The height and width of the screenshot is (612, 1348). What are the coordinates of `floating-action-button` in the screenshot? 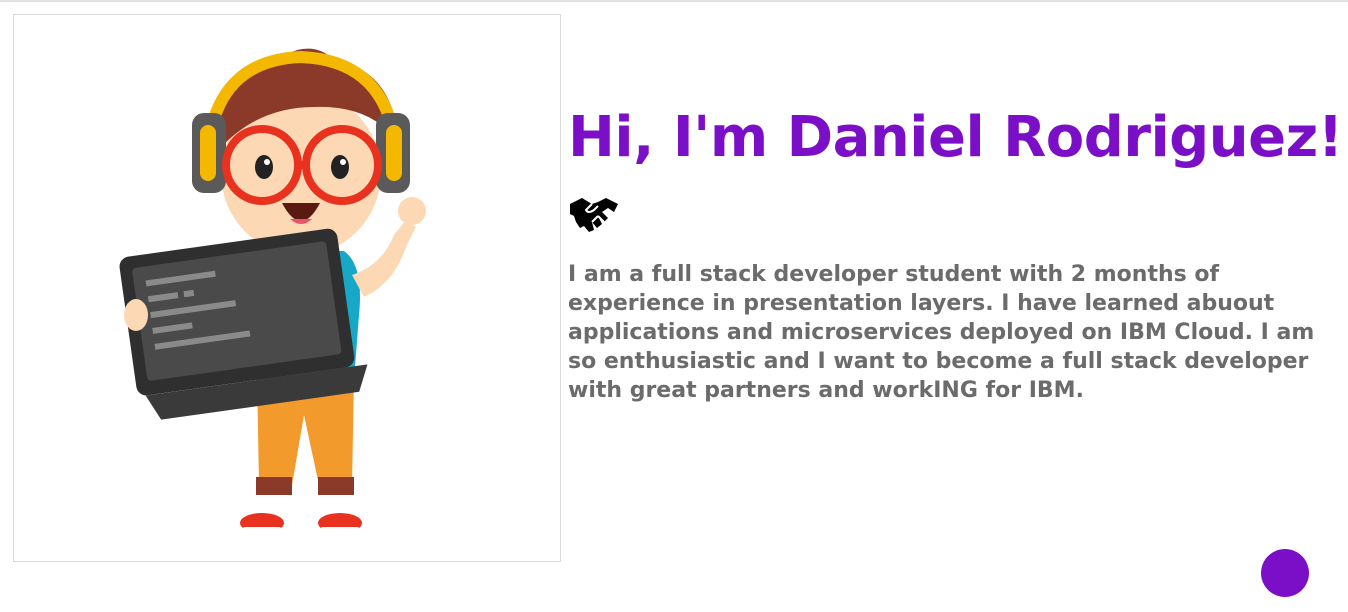 It's located at (1285, 573).